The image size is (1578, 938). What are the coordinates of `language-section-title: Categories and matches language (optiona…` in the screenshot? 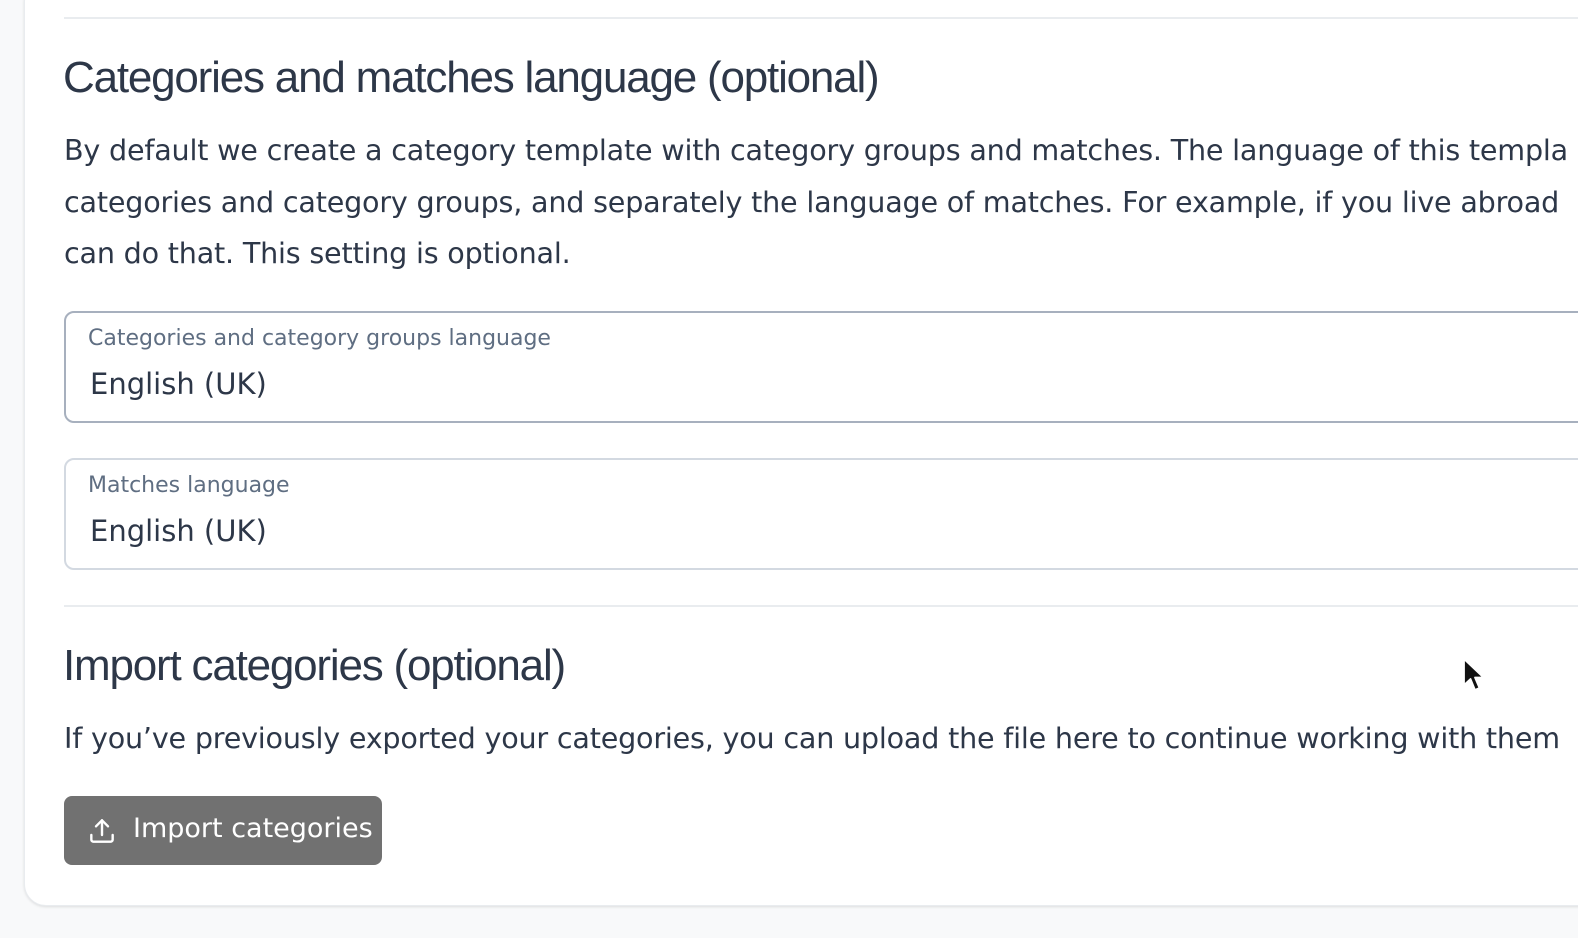 It's located at (471, 77).